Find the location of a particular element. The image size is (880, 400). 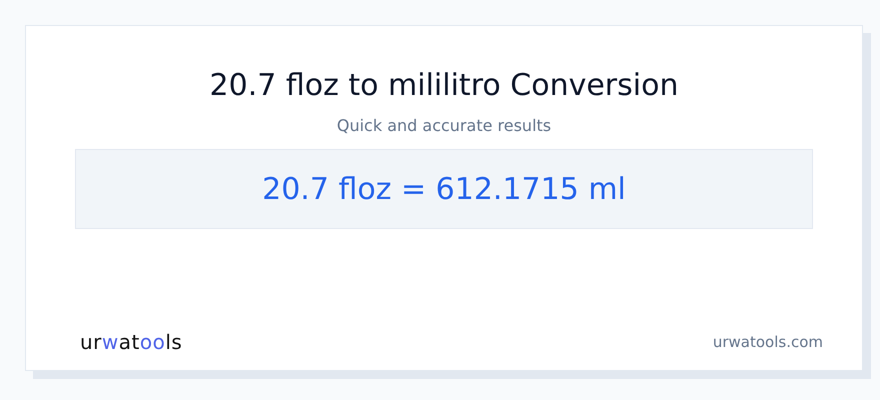

site-url: urwatools.com is located at coordinates (767, 342).